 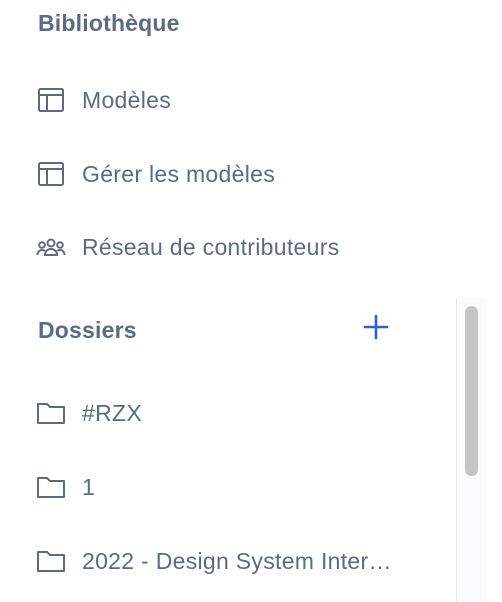 I want to click on folders-section-title: Dossiers, so click(x=87, y=330).